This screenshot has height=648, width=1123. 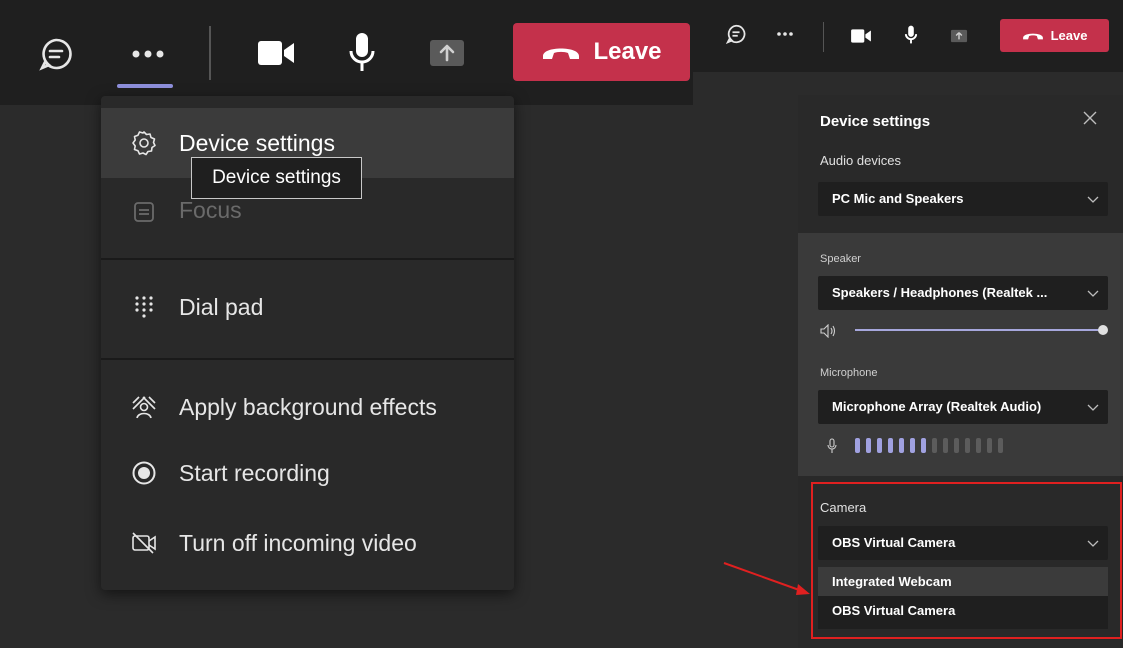 I want to click on camera-label: Camera, so click(x=843, y=507).